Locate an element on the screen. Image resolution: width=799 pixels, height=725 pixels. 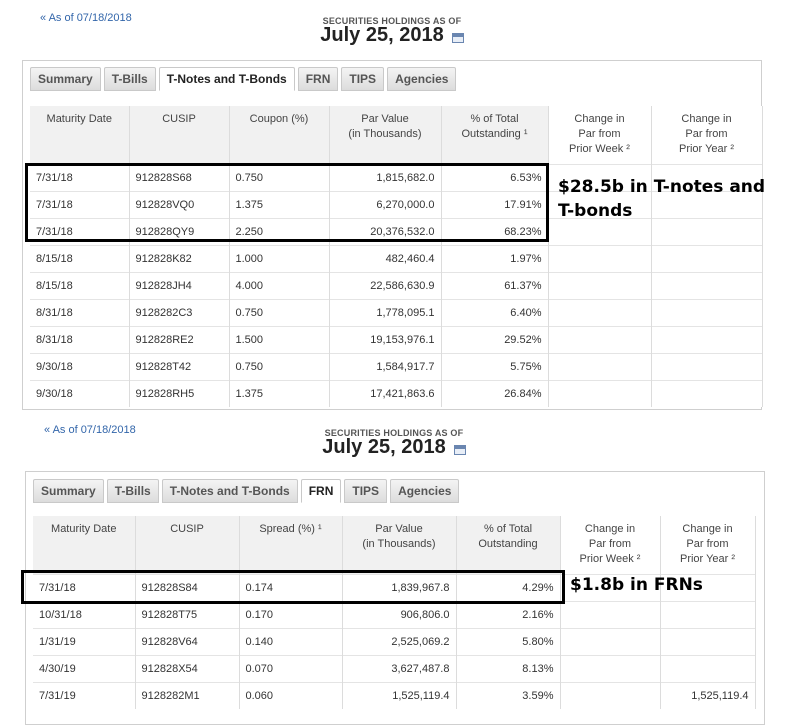
table-cell: 9128282C3 is located at coordinates (179, 312).